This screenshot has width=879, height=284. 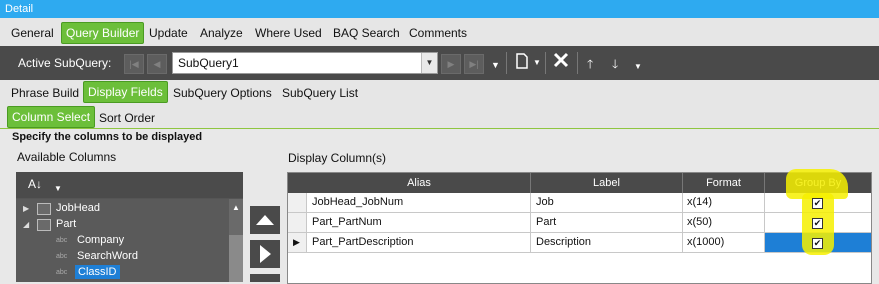 I want to click on tree-node-label: ClassID, so click(x=97, y=272).